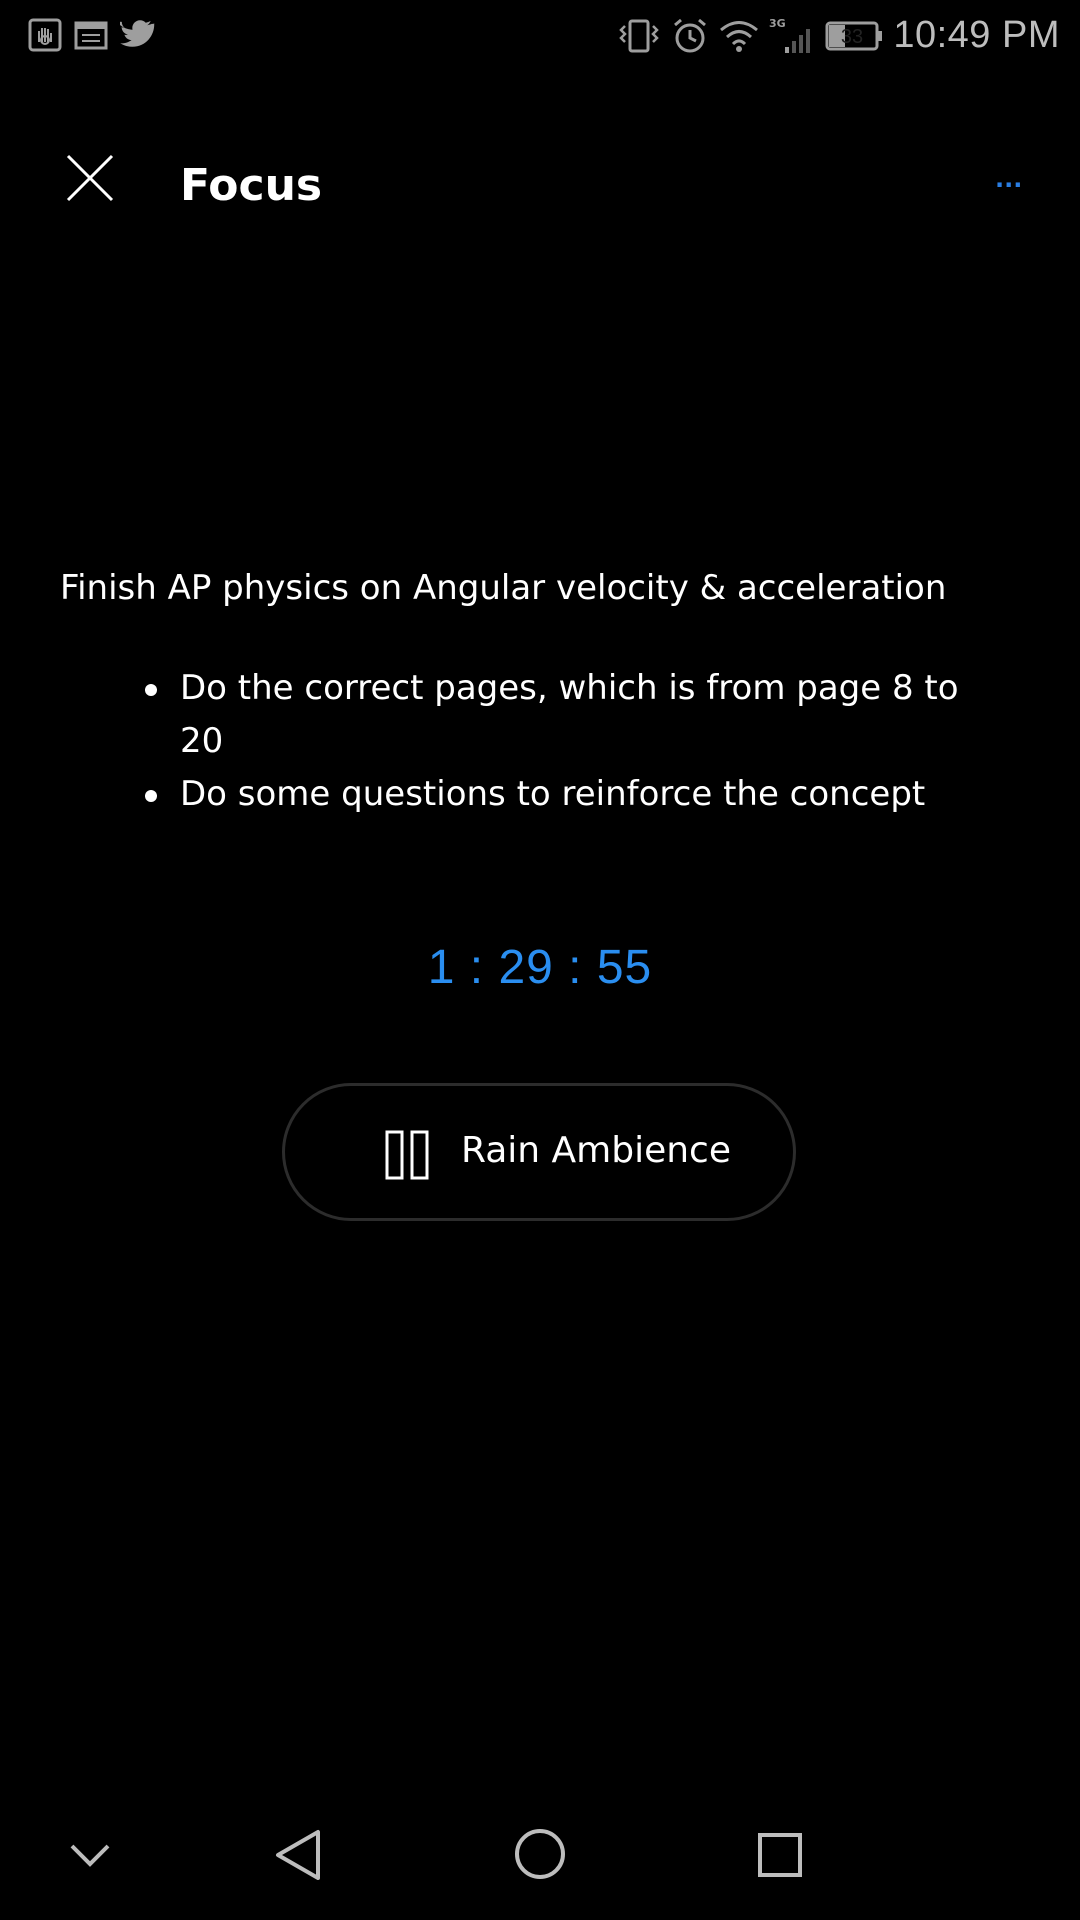 The height and width of the screenshot is (1920, 1080). What do you see at coordinates (780, 1857) in the screenshot?
I see `recents-icon` at bounding box center [780, 1857].